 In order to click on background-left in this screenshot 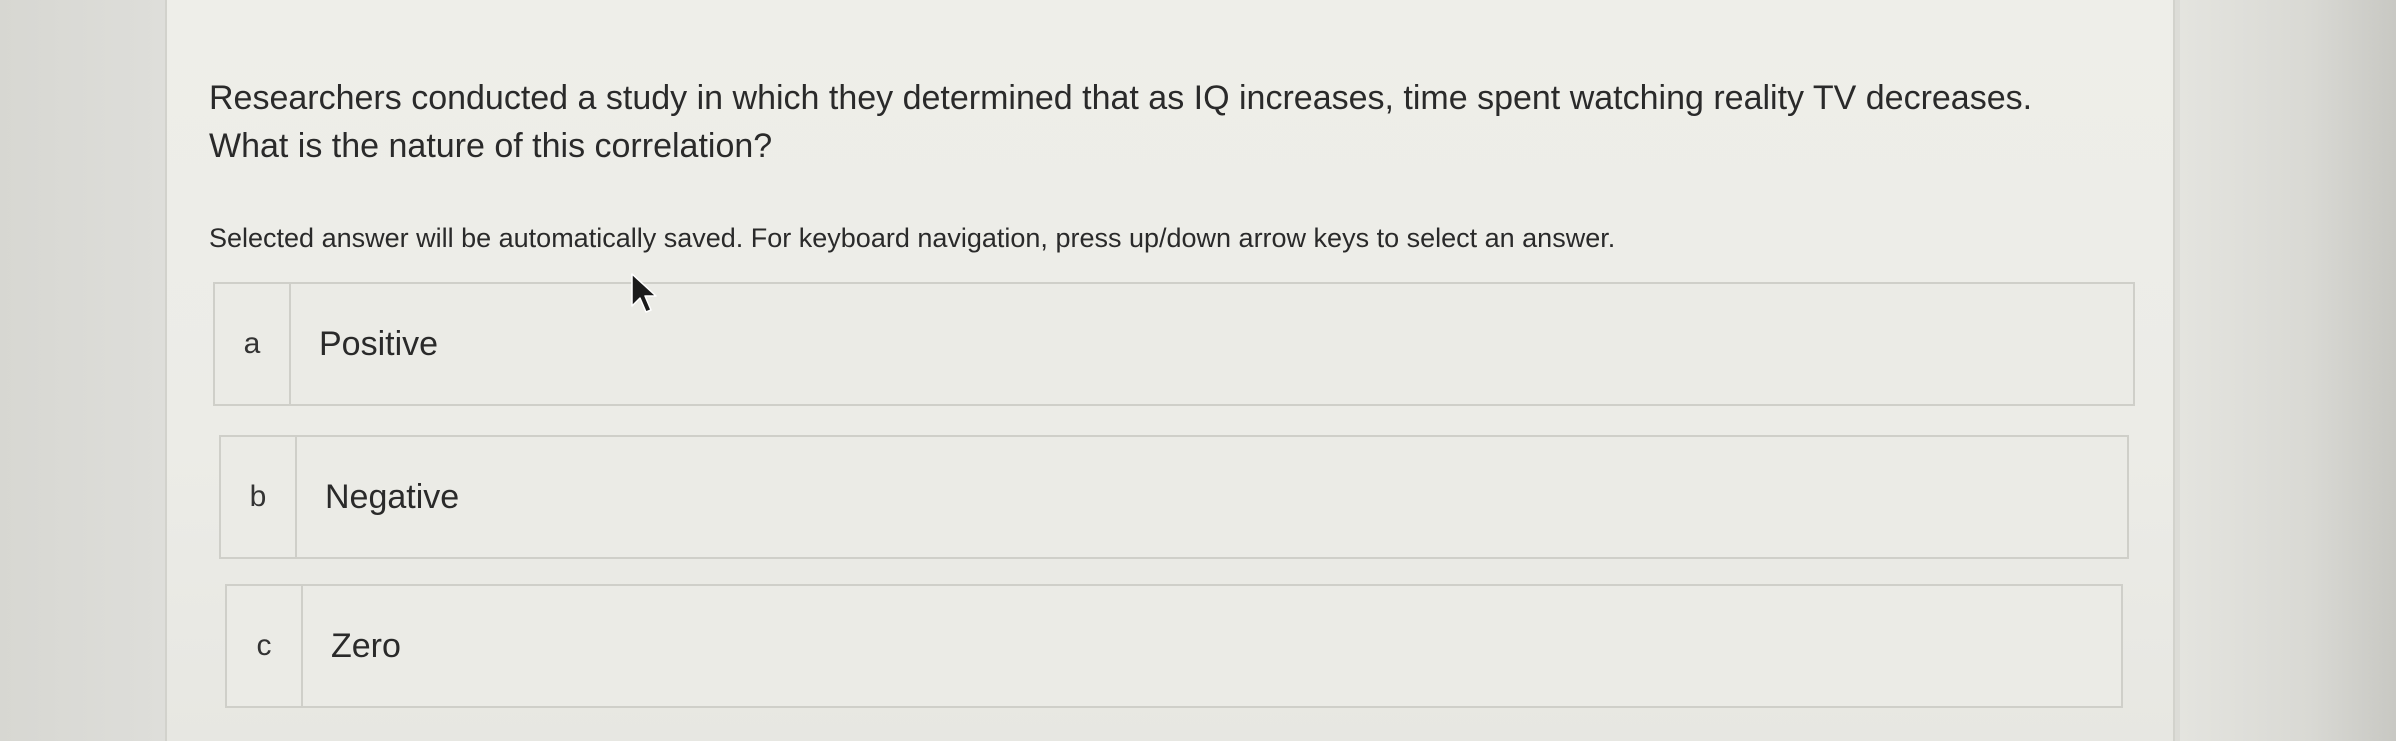, I will do `click(82, 370)`.